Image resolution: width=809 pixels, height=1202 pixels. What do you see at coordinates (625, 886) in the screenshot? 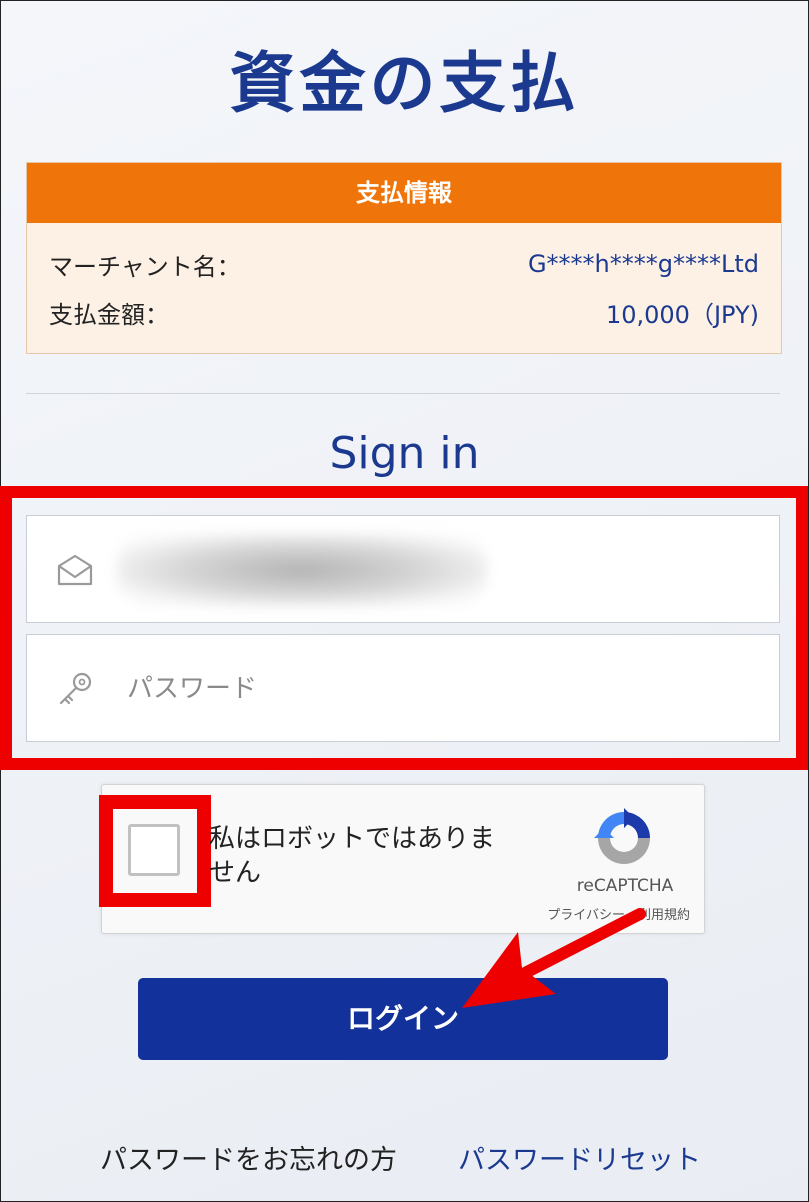
I see `recaptcha-brand: reCAPTCHA` at bounding box center [625, 886].